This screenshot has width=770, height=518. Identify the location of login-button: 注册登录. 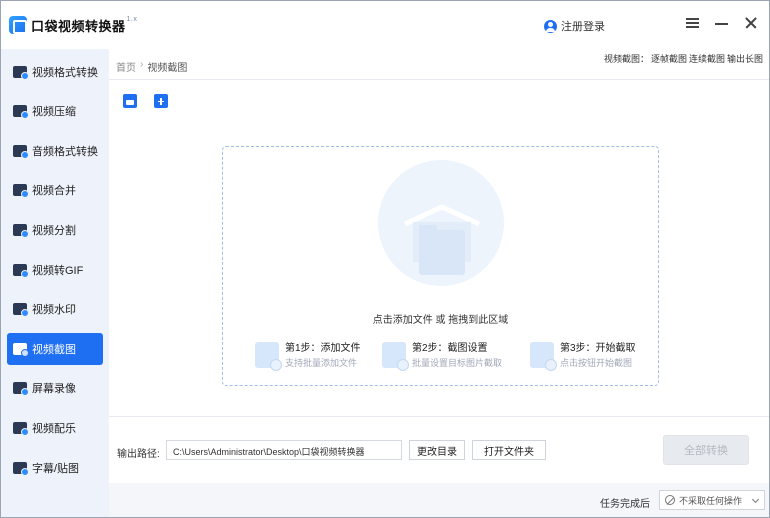
(574, 26).